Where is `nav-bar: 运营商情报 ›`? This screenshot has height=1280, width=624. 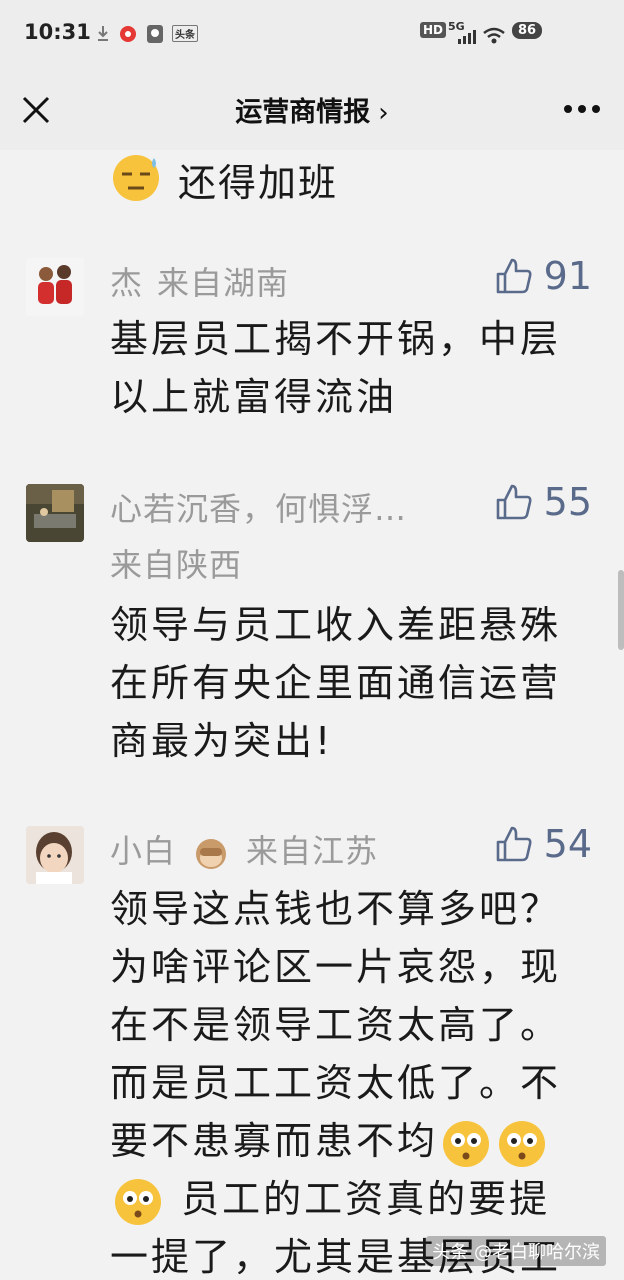
nav-bar: 运营商情报 › is located at coordinates (312, 111).